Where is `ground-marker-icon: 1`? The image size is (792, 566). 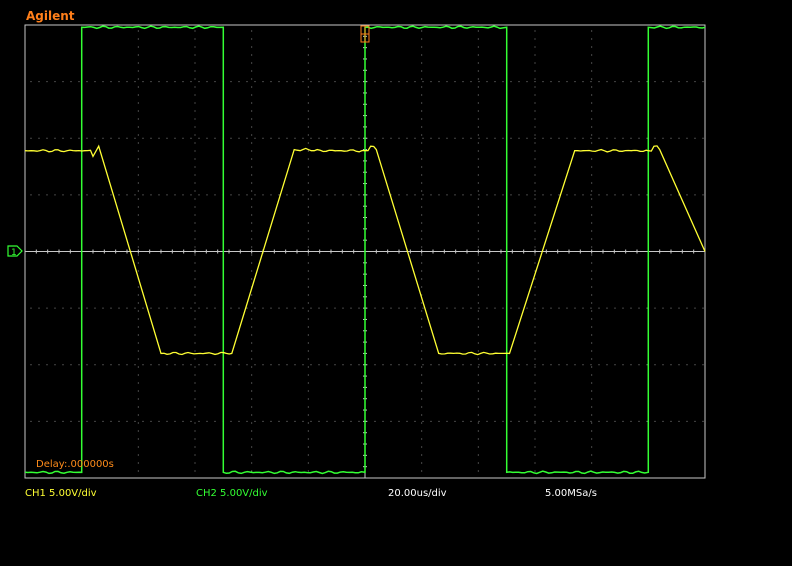 ground-marker-icon: 1 is located at coordinates (15, 251).